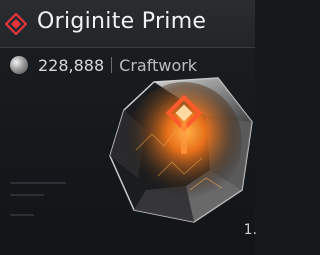 The width and height of the screenshot is (320, 255). Describe the element at coordinates (16, 24) in the screenshot. I see `diamond-rarity-icon` at that location.